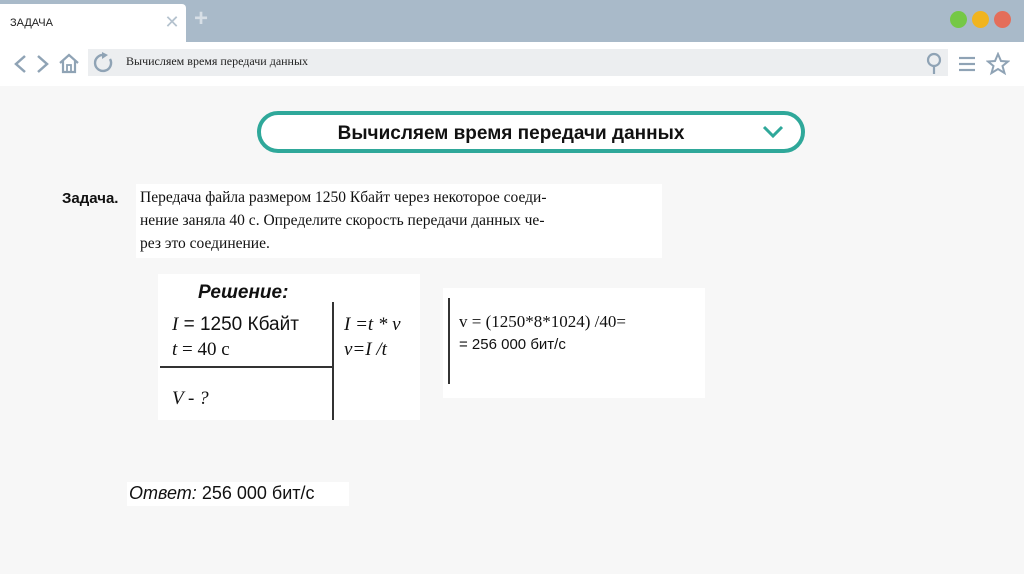 Image resolution: width=1024 pixels, height=574 pixels. What do you see at coordinates (365, 349) in the screenshot?
I see `formula-speed: v=I /t` at bounding box center [365, 349].